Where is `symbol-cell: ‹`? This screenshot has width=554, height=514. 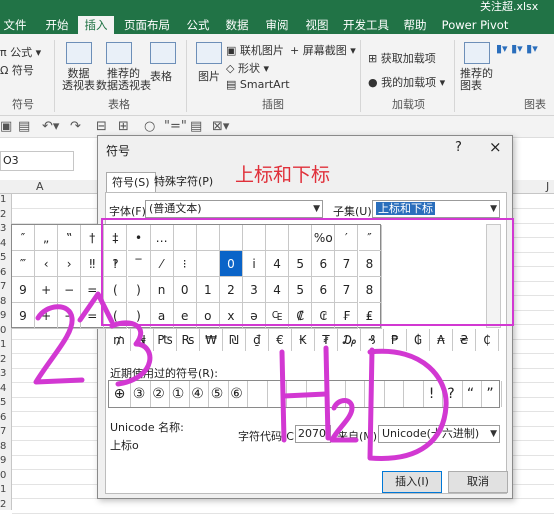 symbol-cell: ‹ is located at coordinates (47, 264).